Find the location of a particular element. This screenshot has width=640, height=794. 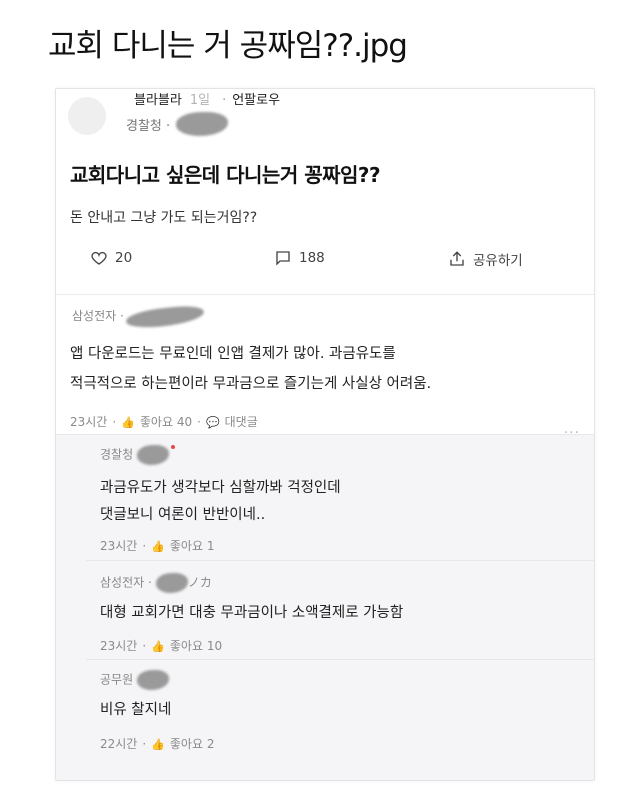

company-label: 공무원 is located at coordinates (117, 679).